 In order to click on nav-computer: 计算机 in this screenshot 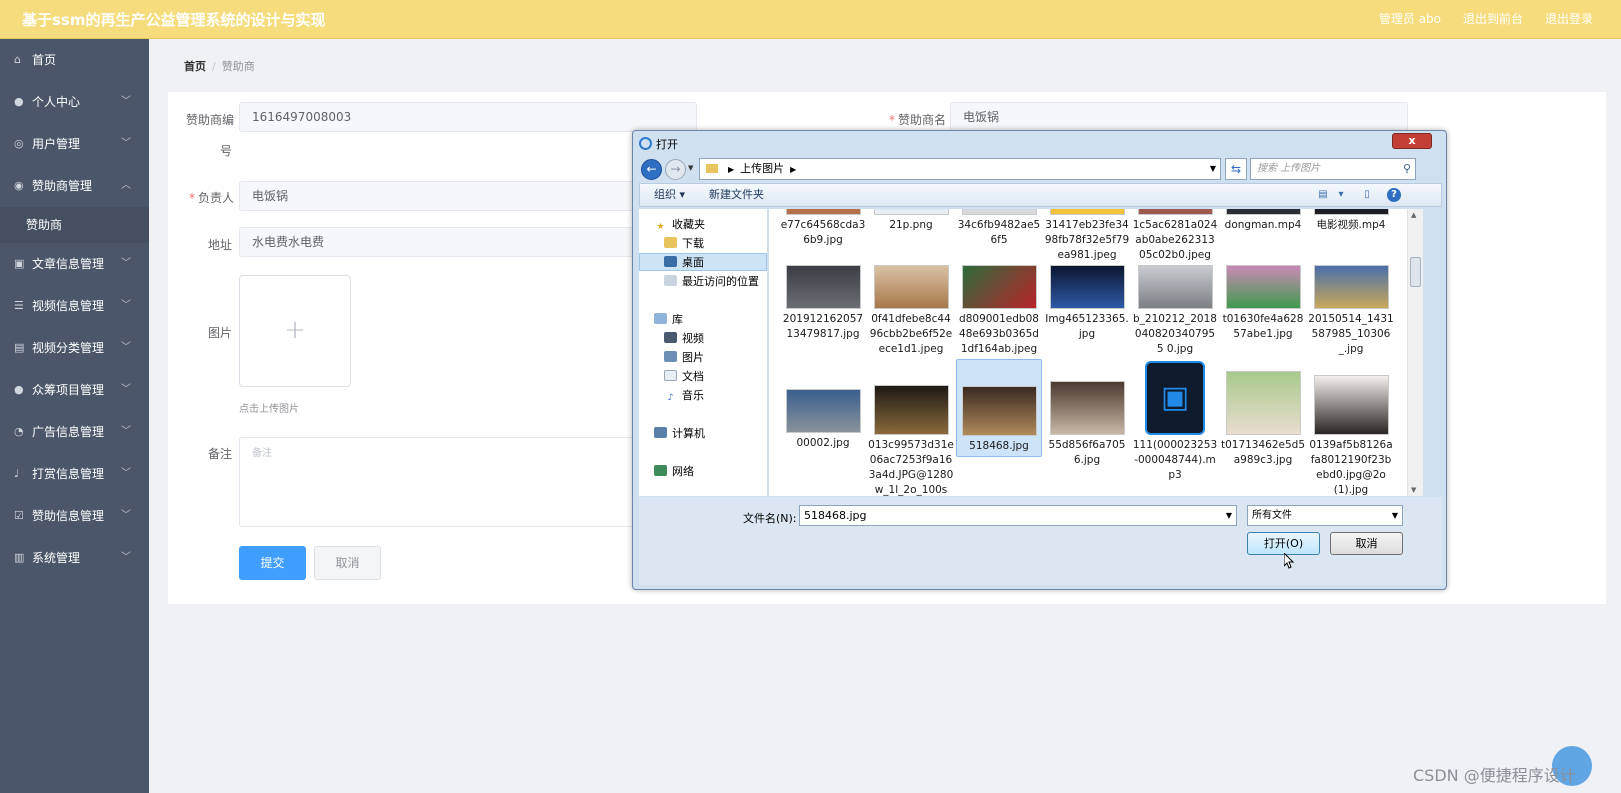, I will do `click(679, 434)`.